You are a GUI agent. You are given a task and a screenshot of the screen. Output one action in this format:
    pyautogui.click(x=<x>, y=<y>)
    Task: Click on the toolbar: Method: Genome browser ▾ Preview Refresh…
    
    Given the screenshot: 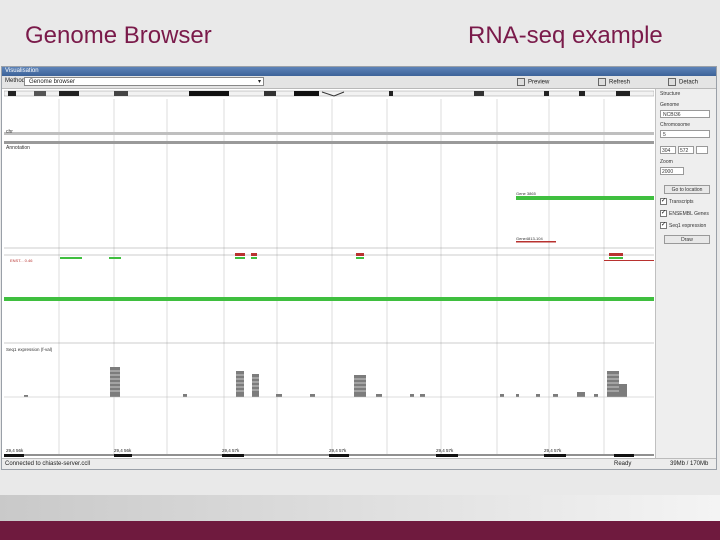 What is the action you would take?
    pyautogui.click(x=359, y=82)
    